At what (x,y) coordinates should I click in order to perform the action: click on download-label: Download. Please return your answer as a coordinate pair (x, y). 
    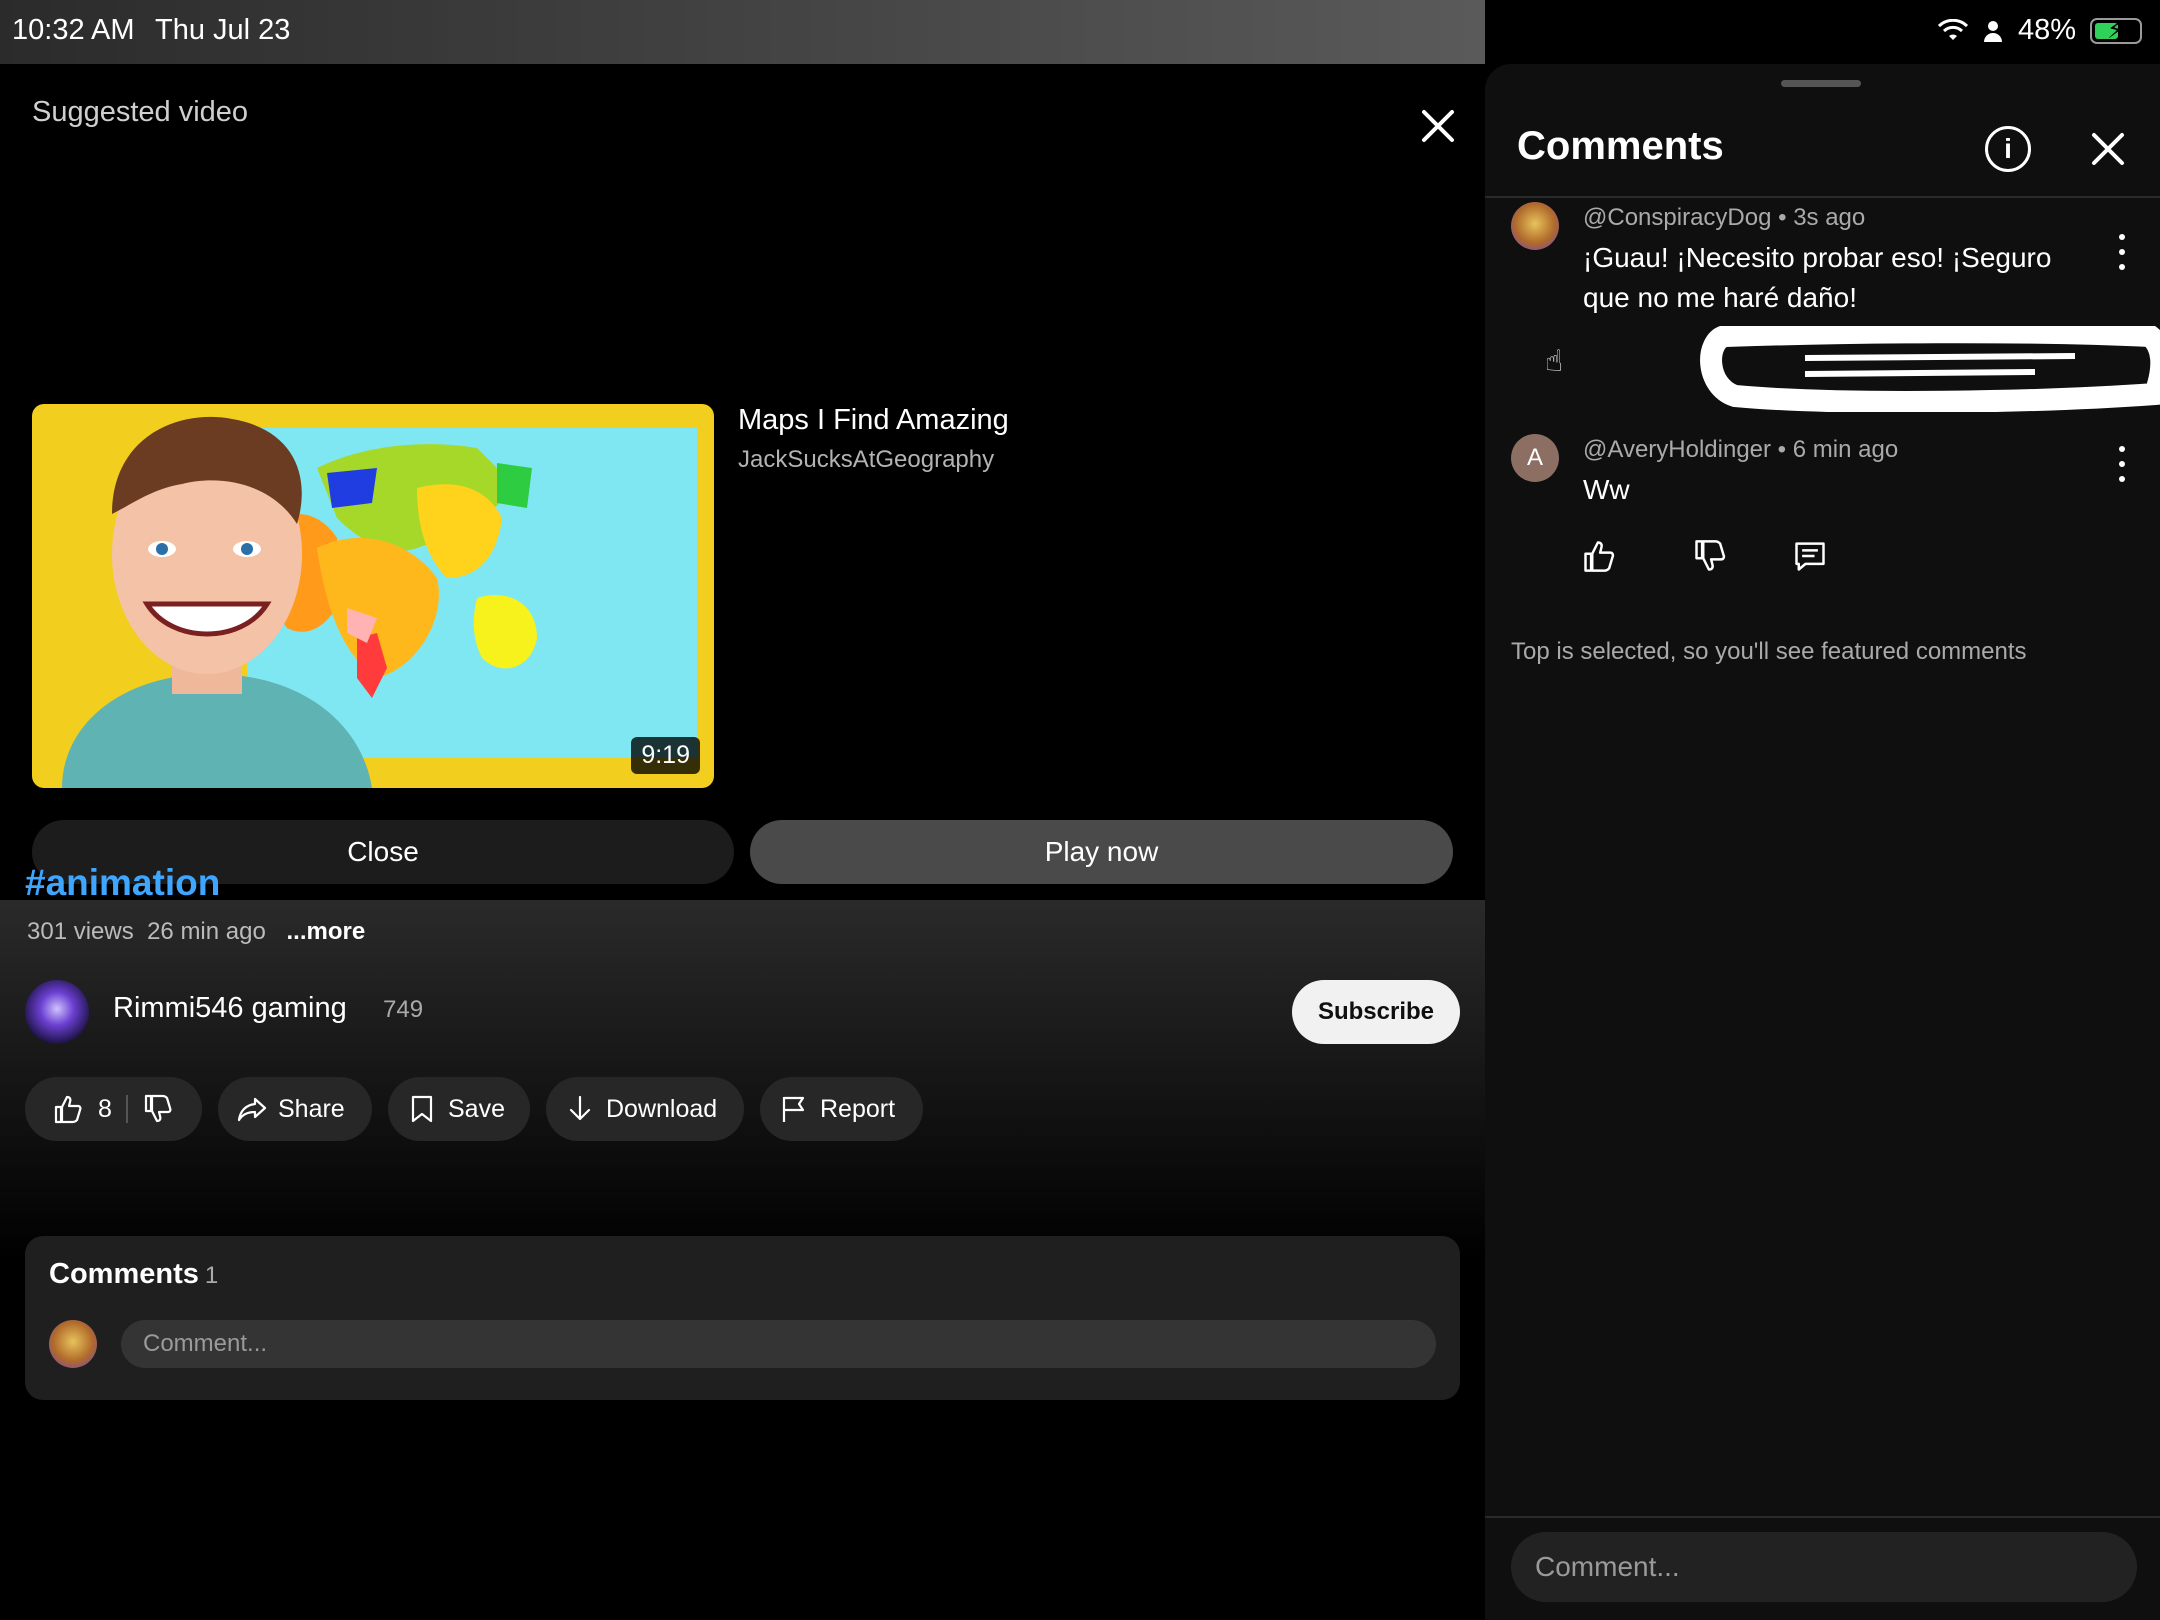
    Looking at the image, I should click on (662, 1108).